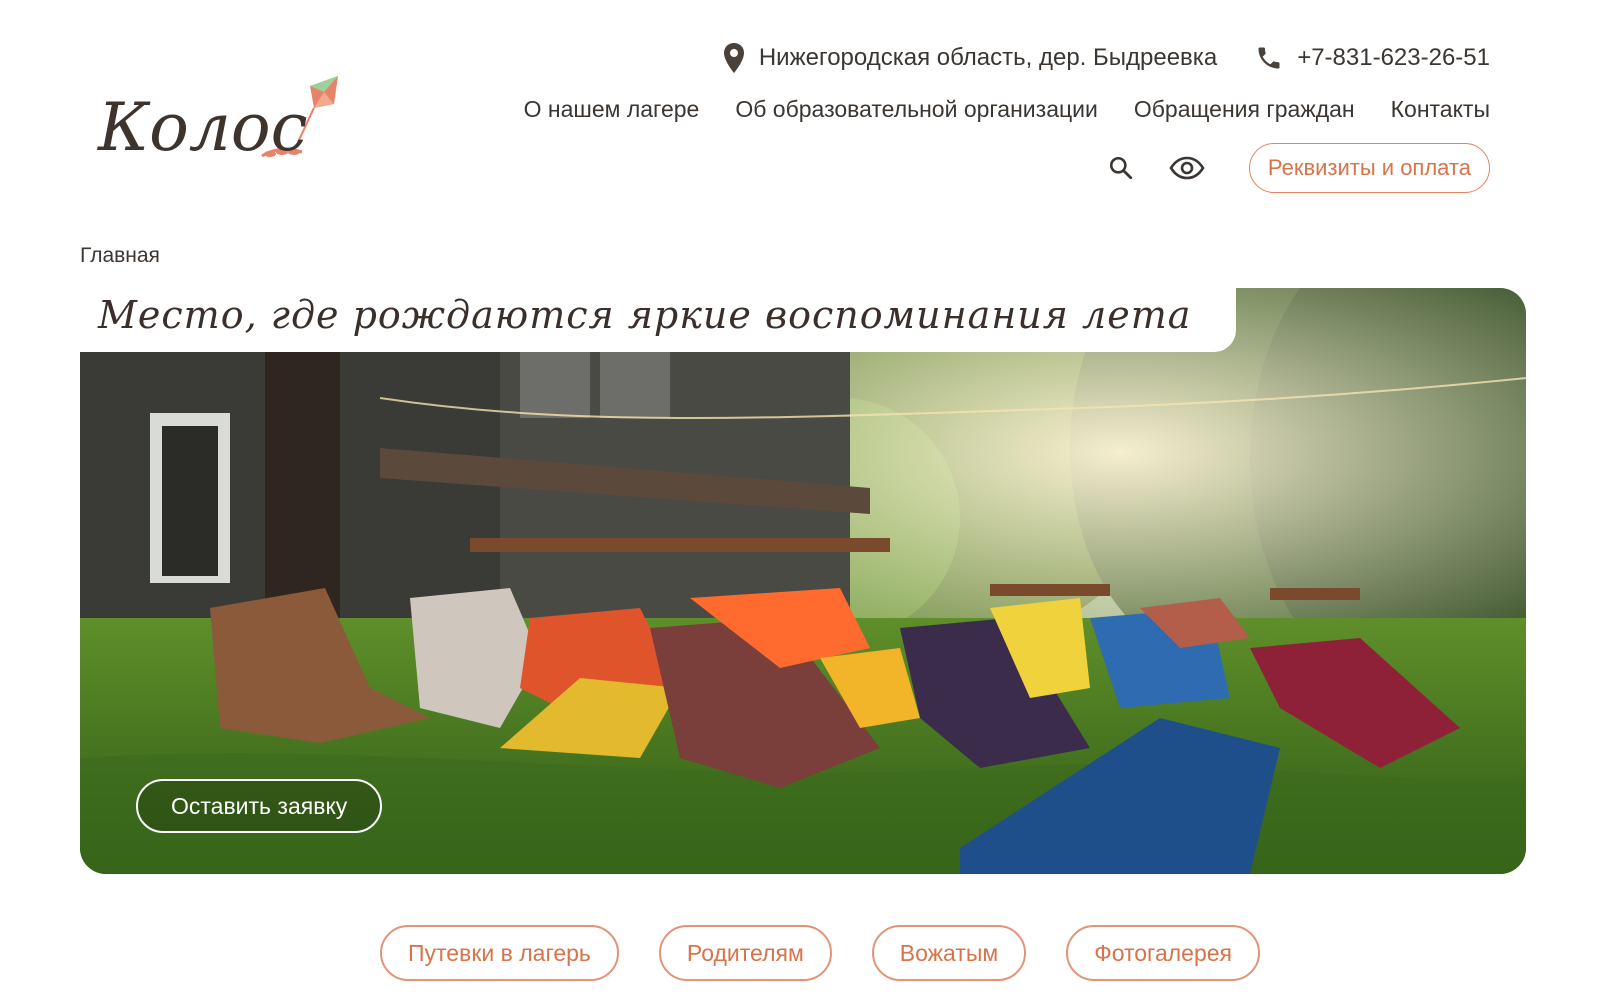 The image size is (1600, 1000). Describe the element at coordinates (202, 127) in the screenshot. I see `svg-text: Колос` at that location.